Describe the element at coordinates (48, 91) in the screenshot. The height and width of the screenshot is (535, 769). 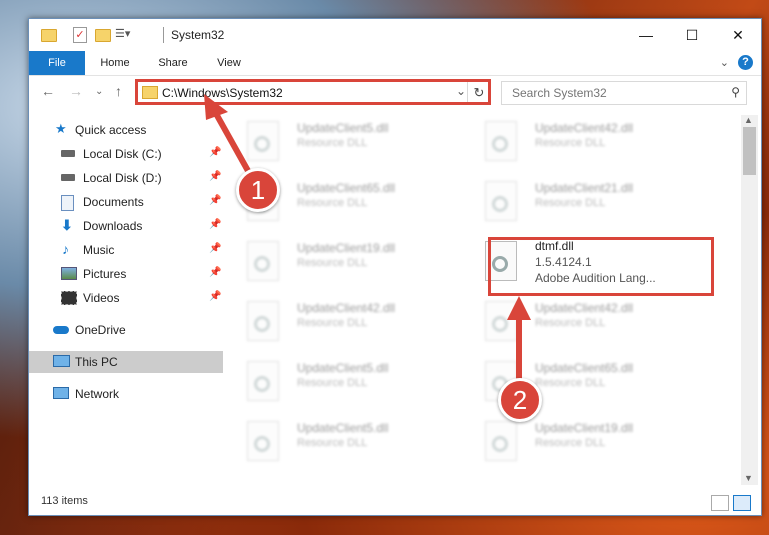
I see `back-arrow-icon: ←` at that location.